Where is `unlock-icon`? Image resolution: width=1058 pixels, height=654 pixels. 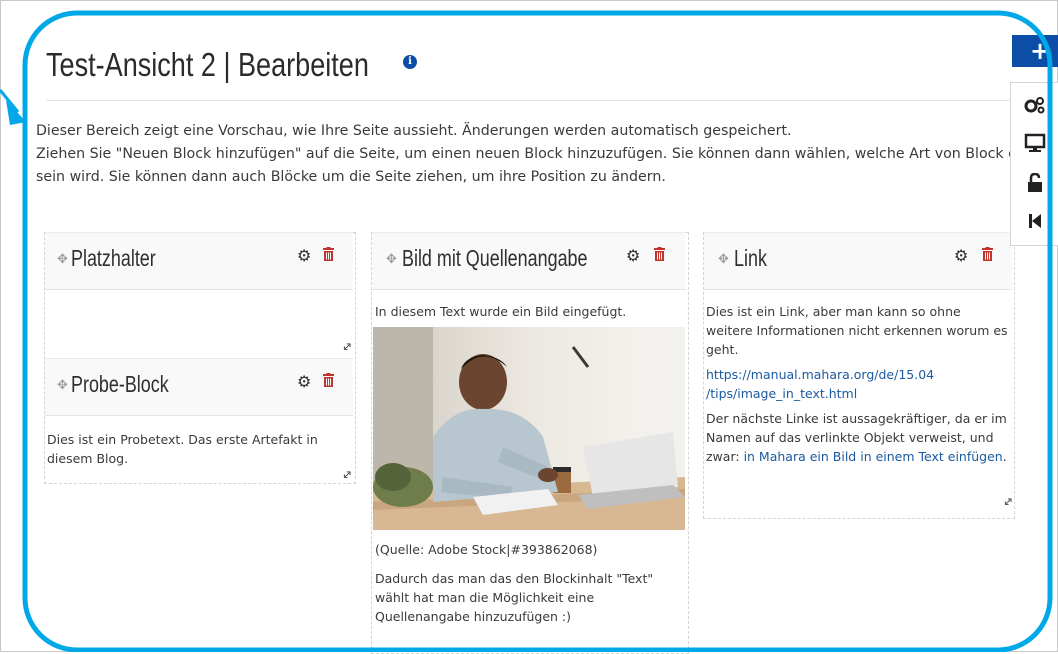
unlock-icon is located at coordinates (1034, 183).